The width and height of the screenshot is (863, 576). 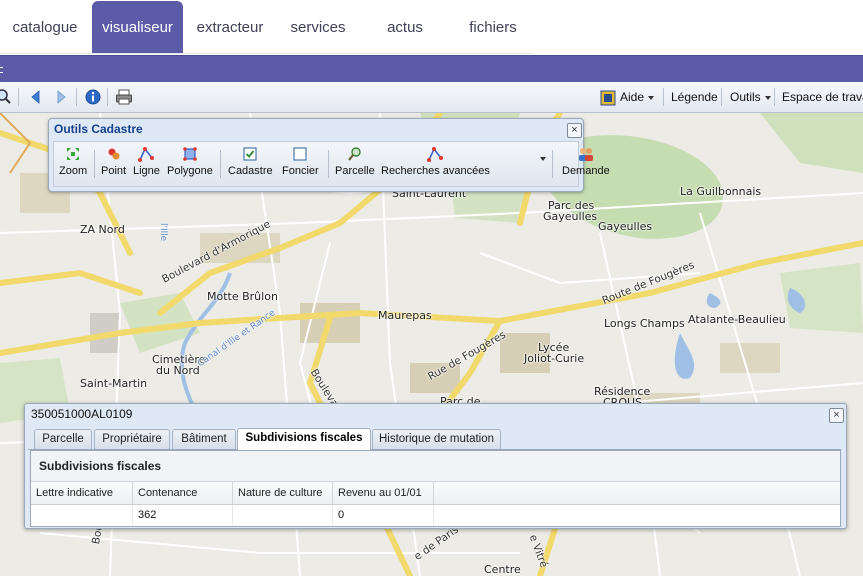 I want to click on column-header: Contenance, so click(x=183, y=493).